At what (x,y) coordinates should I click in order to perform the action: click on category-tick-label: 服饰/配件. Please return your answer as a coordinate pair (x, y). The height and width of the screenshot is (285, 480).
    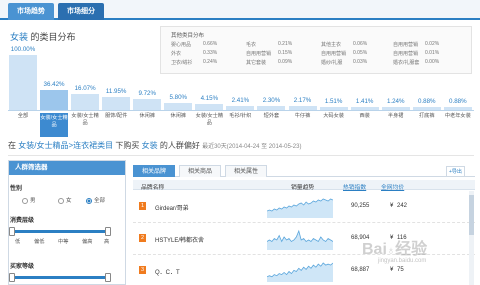
    Looking at the image, I should click on (116, 116).